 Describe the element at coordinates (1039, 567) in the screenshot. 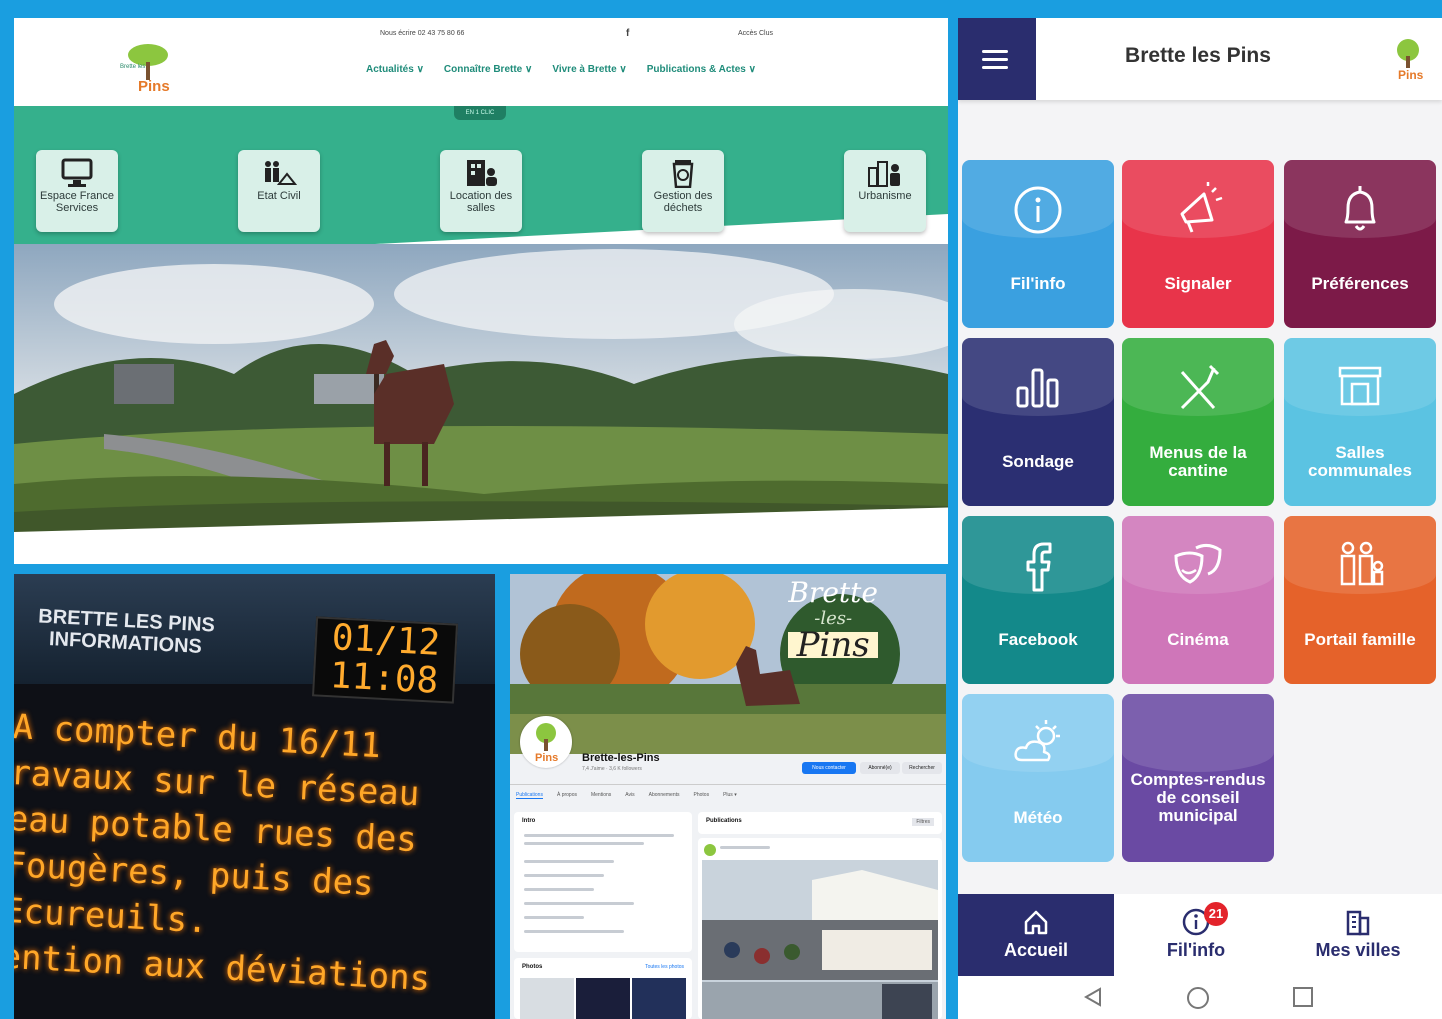

I see `facebook-icon` at that location.